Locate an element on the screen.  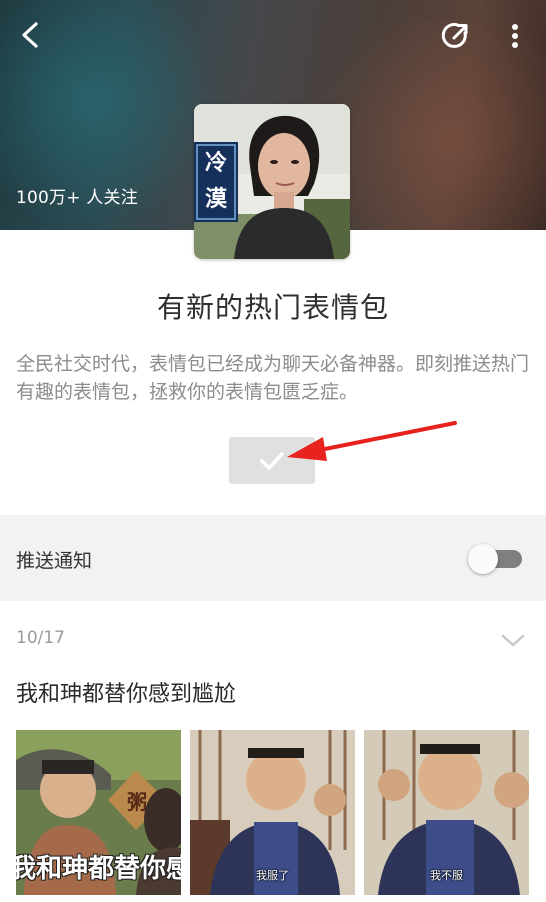
post-date: 10/17 is located at coordinates (40, 638).